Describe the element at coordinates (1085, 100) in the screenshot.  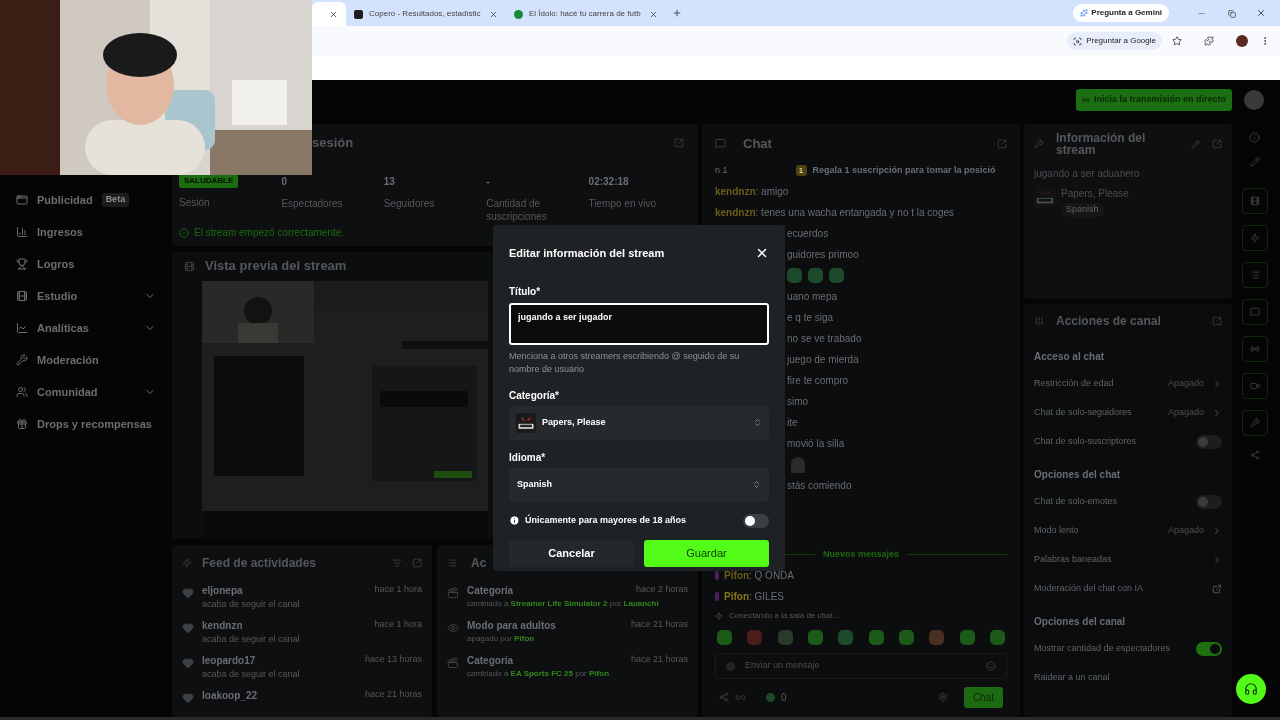
I see `broadcast-icon` at that location.